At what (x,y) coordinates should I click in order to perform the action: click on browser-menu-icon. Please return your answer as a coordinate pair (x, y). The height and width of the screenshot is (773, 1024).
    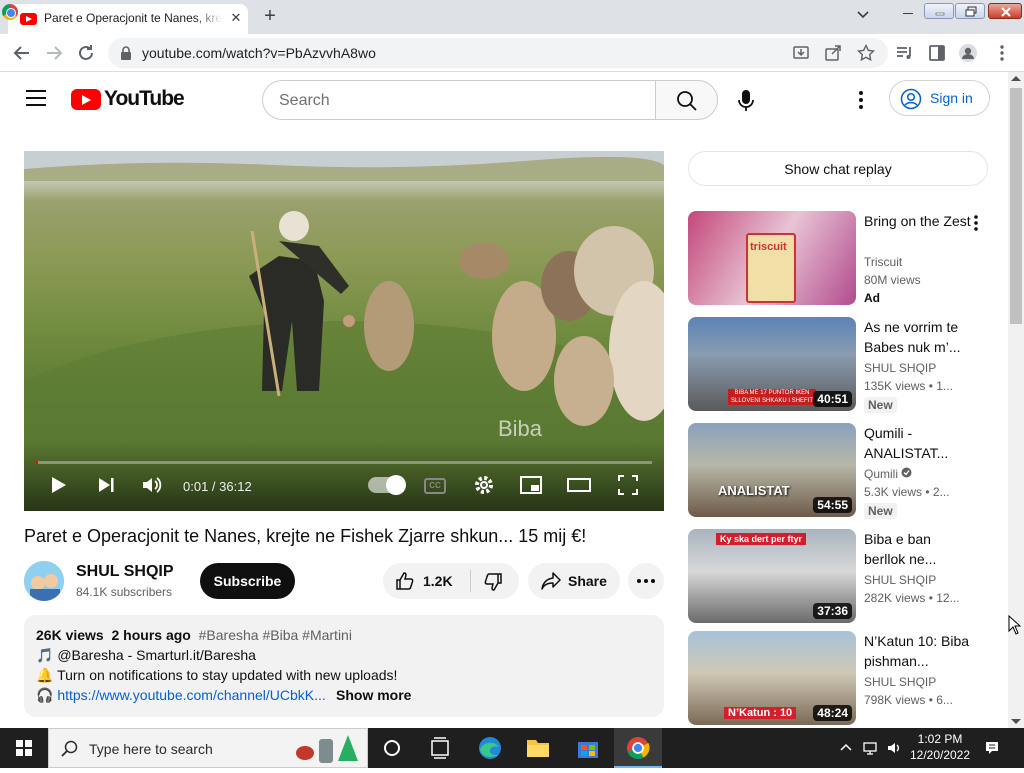
    Looking at the image, I should click on (1002, 53).